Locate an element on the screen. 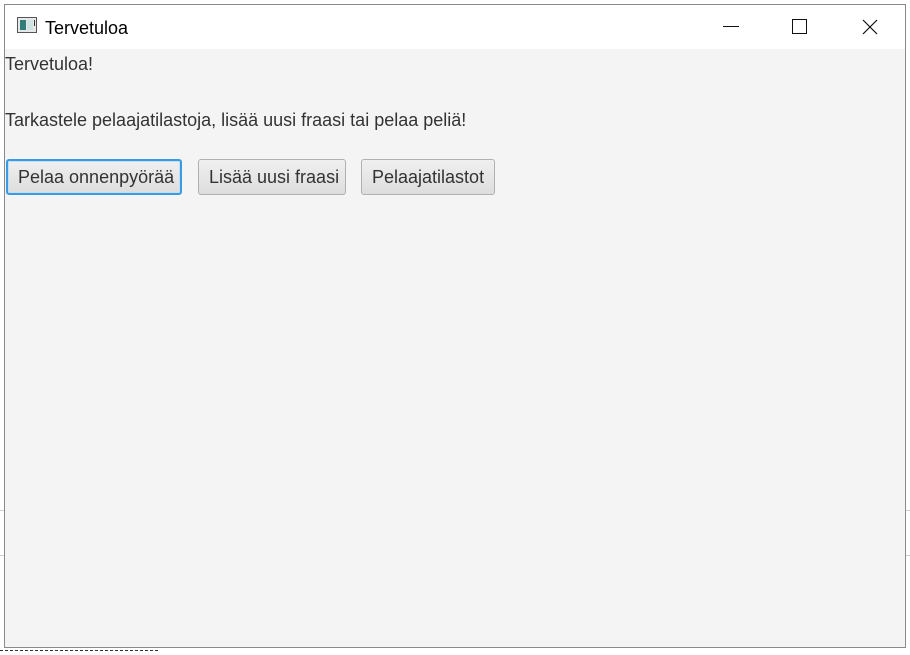 The width and height of the screenshot is (910, 655). app-icon is located at coordinates (27, 25).